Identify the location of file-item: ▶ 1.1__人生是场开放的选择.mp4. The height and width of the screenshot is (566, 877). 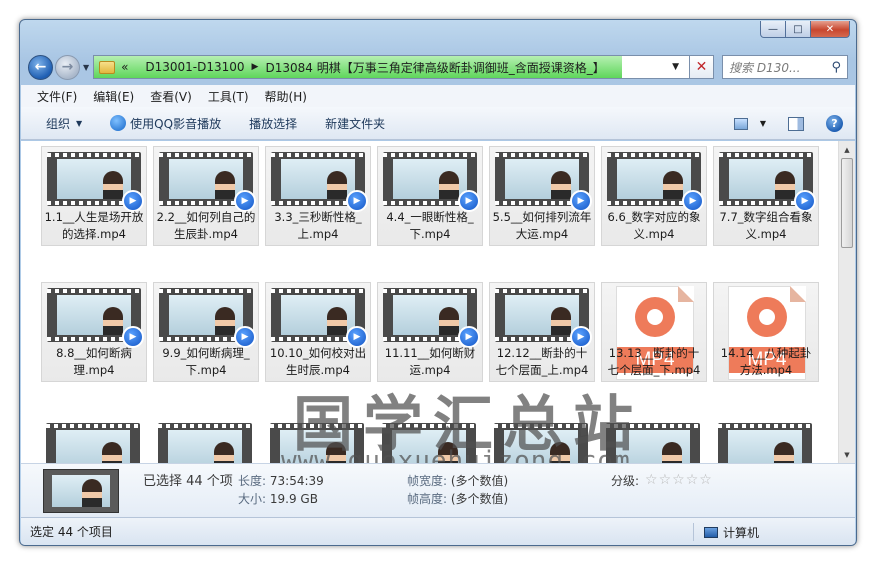
(94, 196).